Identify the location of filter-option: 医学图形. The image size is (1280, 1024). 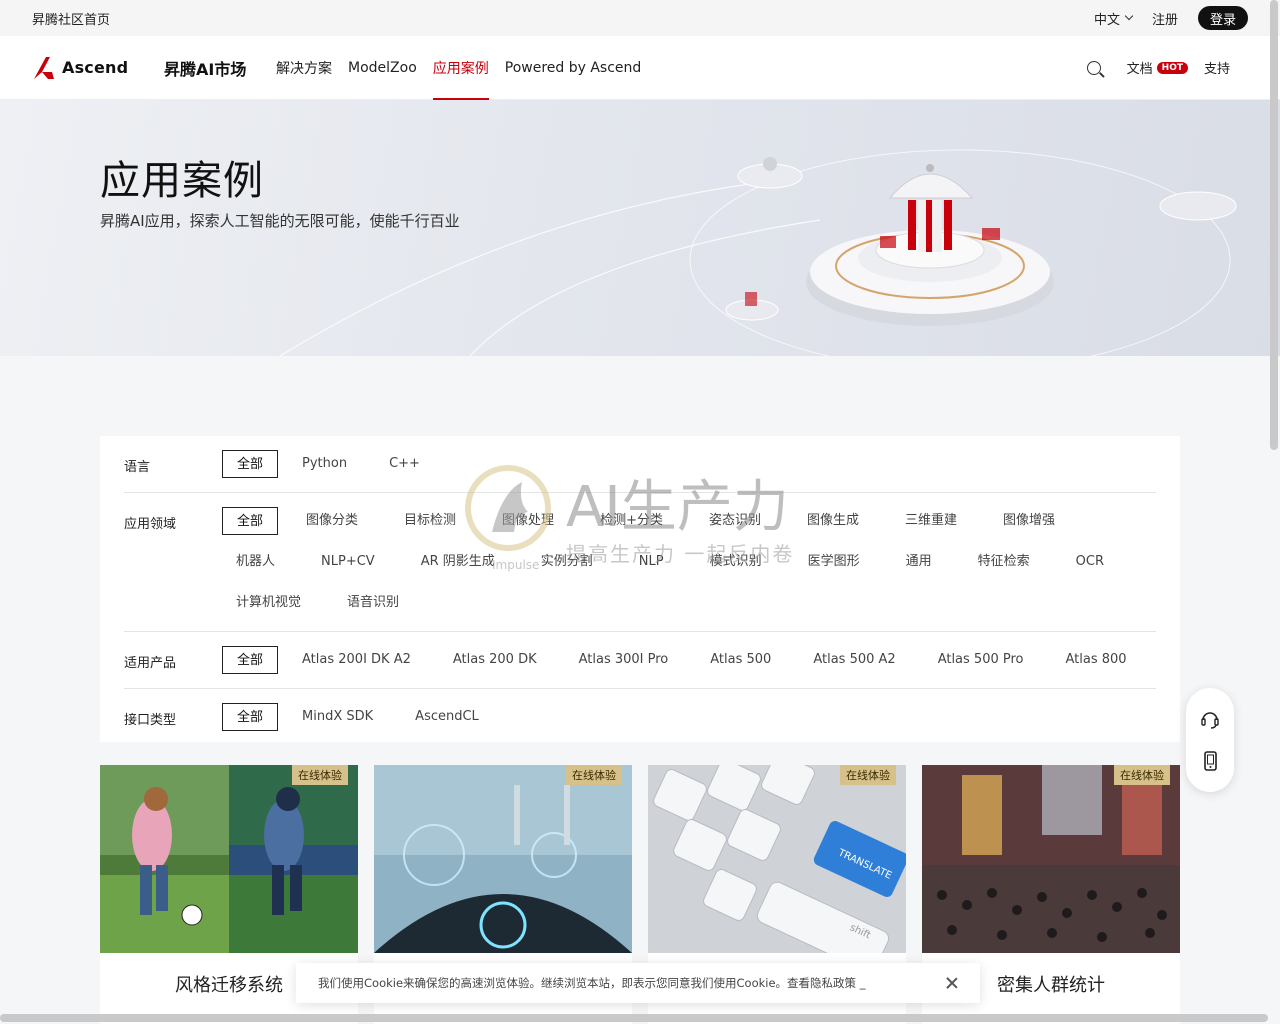
(834, 562).